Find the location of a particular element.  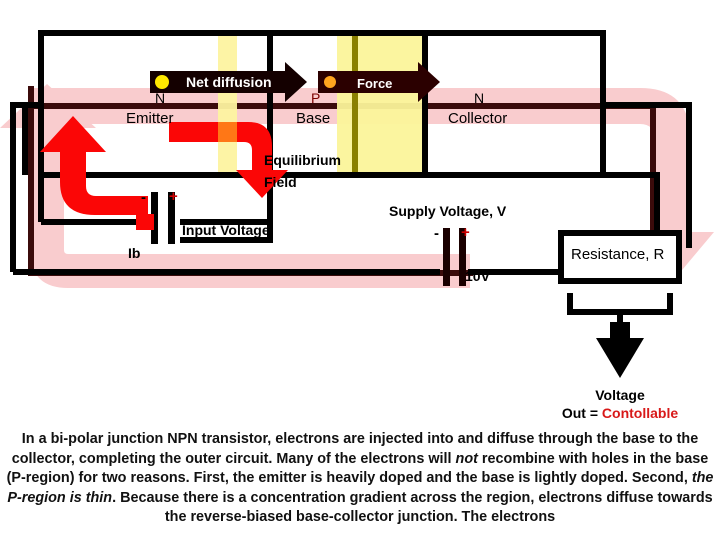

voltage-output-value: Contollable is located at coordinates (640, 413).